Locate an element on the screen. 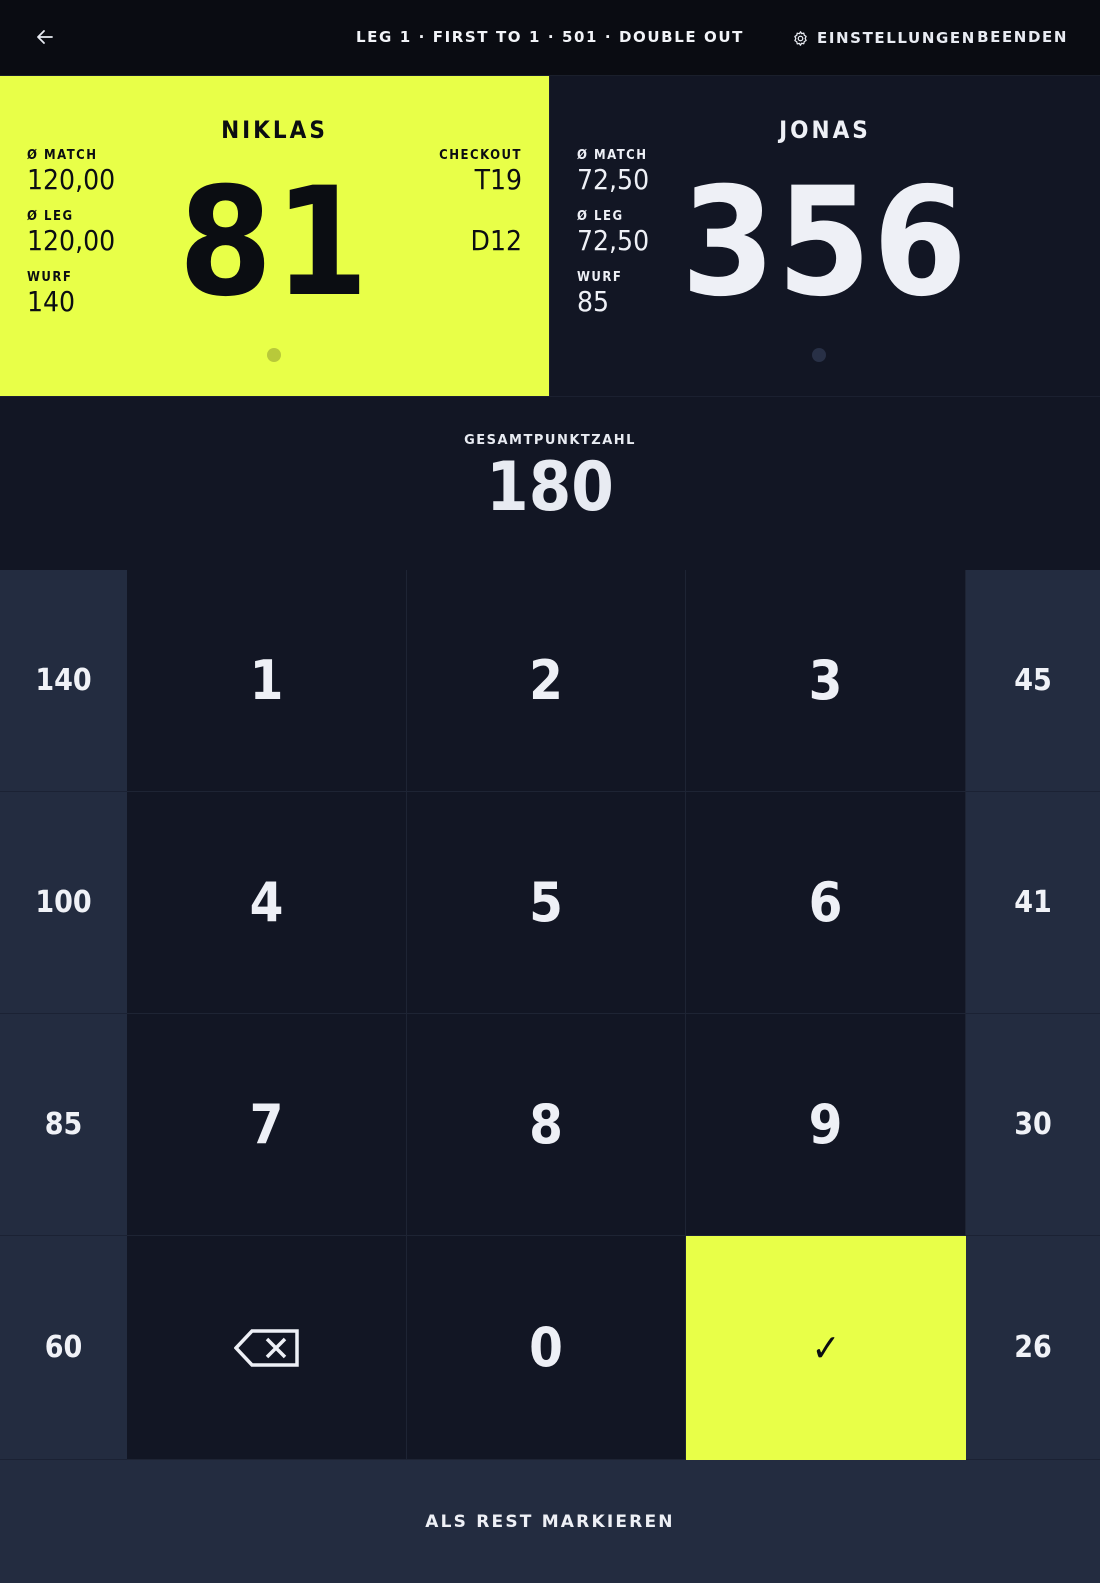 This screenshot has width=1100, height=1583. check-icon: ✓ is located at coordinates (826, 1348).